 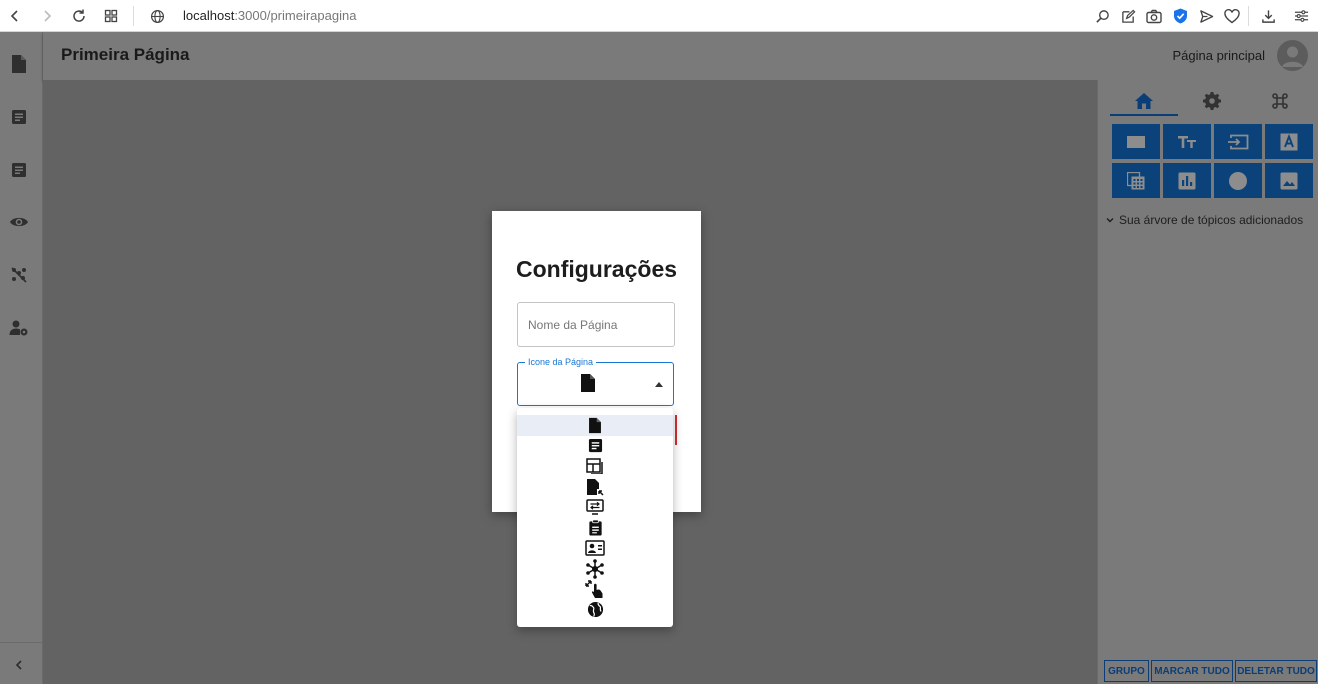 What do you see at coordinates (1110, 220) in the screenshot?
I see `chevron-down-icon` at bounding box center [1110, 220].